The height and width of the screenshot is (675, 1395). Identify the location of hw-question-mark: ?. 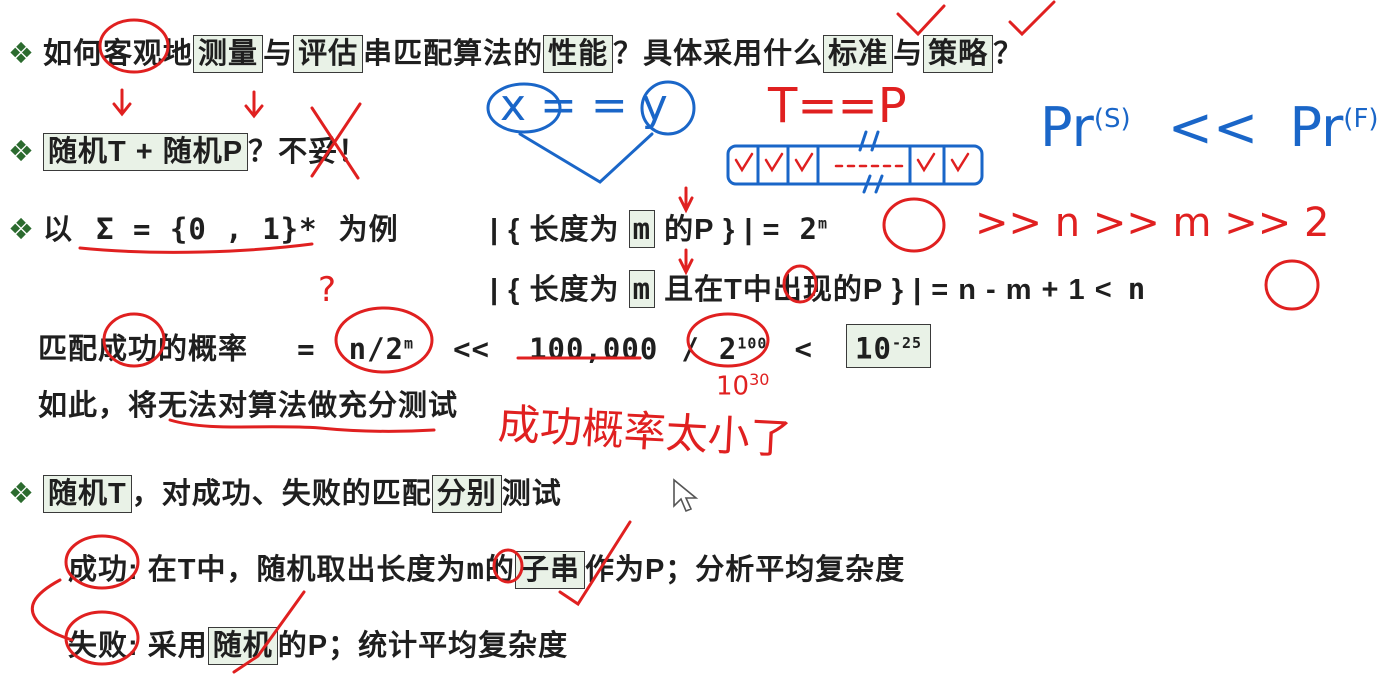
(327, 290).